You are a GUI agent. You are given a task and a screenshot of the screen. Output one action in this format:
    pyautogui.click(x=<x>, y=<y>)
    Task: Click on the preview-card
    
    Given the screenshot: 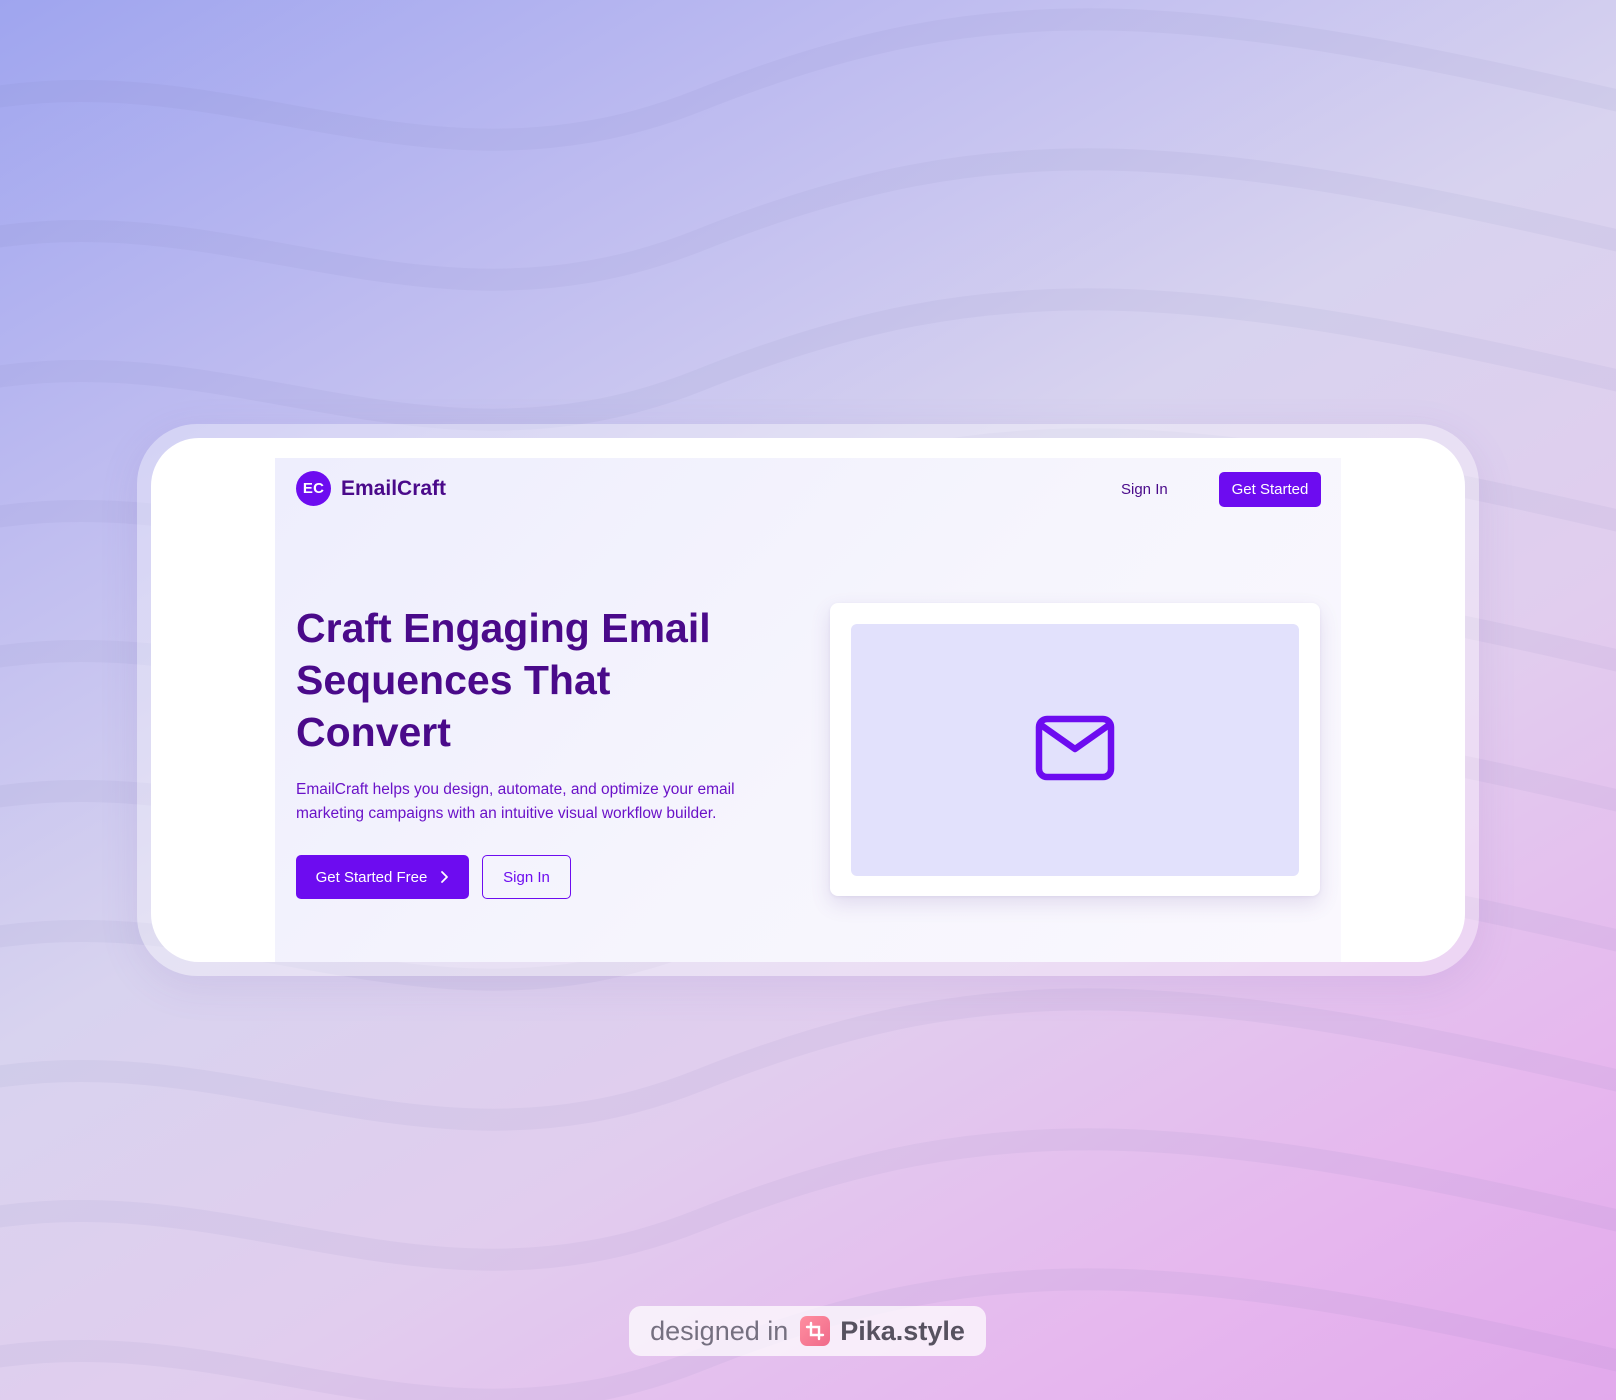 What is the action you would take?
    pyautogui.click(x=1075, y=749)
    